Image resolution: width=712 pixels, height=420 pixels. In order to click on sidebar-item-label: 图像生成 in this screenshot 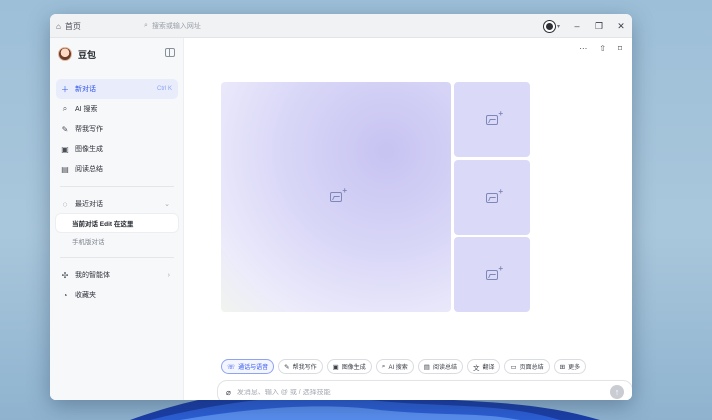, I will do `click(89, 149)`.